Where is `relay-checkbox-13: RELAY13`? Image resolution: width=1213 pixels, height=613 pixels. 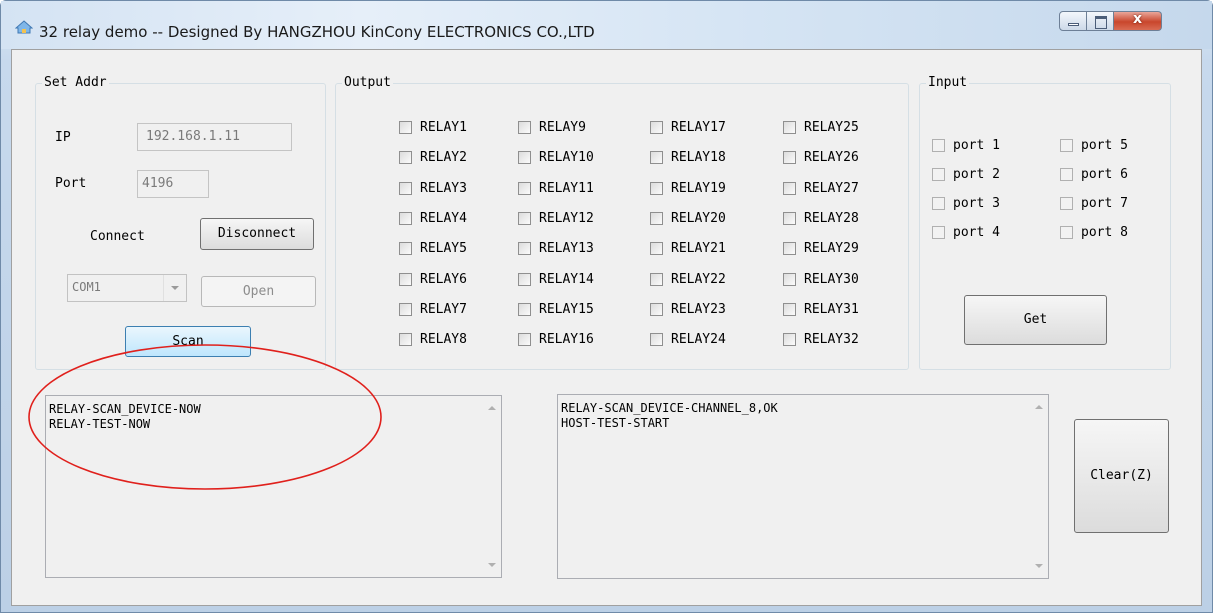 relay-checkbox-13: RELAY13 is located at coordinates (556, 248).